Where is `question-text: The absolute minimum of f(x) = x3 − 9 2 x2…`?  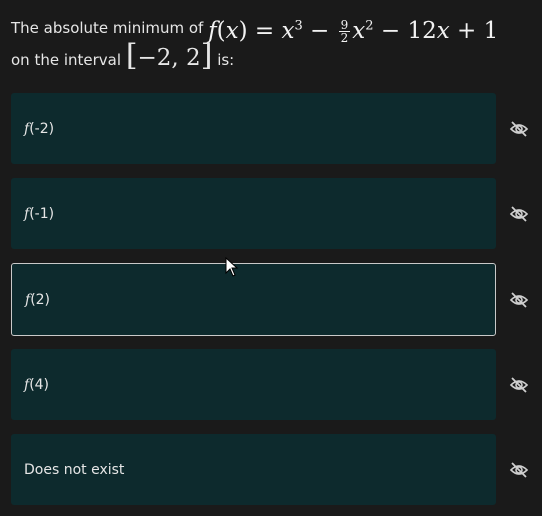
question-text: The absolute minimum of f(x) = x3 − 9 2 x2… is located at coordinates (271, 41).